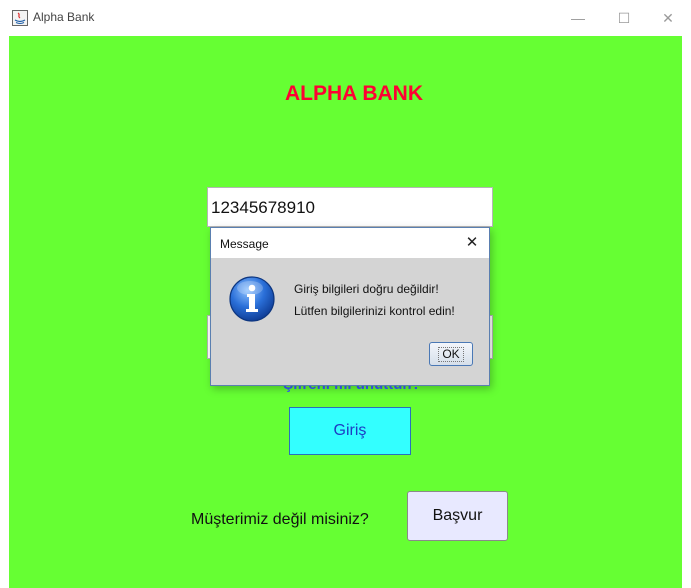  Describe the element at coordinates (624, 18) in the screenshot. I see `maximize-button: ☐` at that location.